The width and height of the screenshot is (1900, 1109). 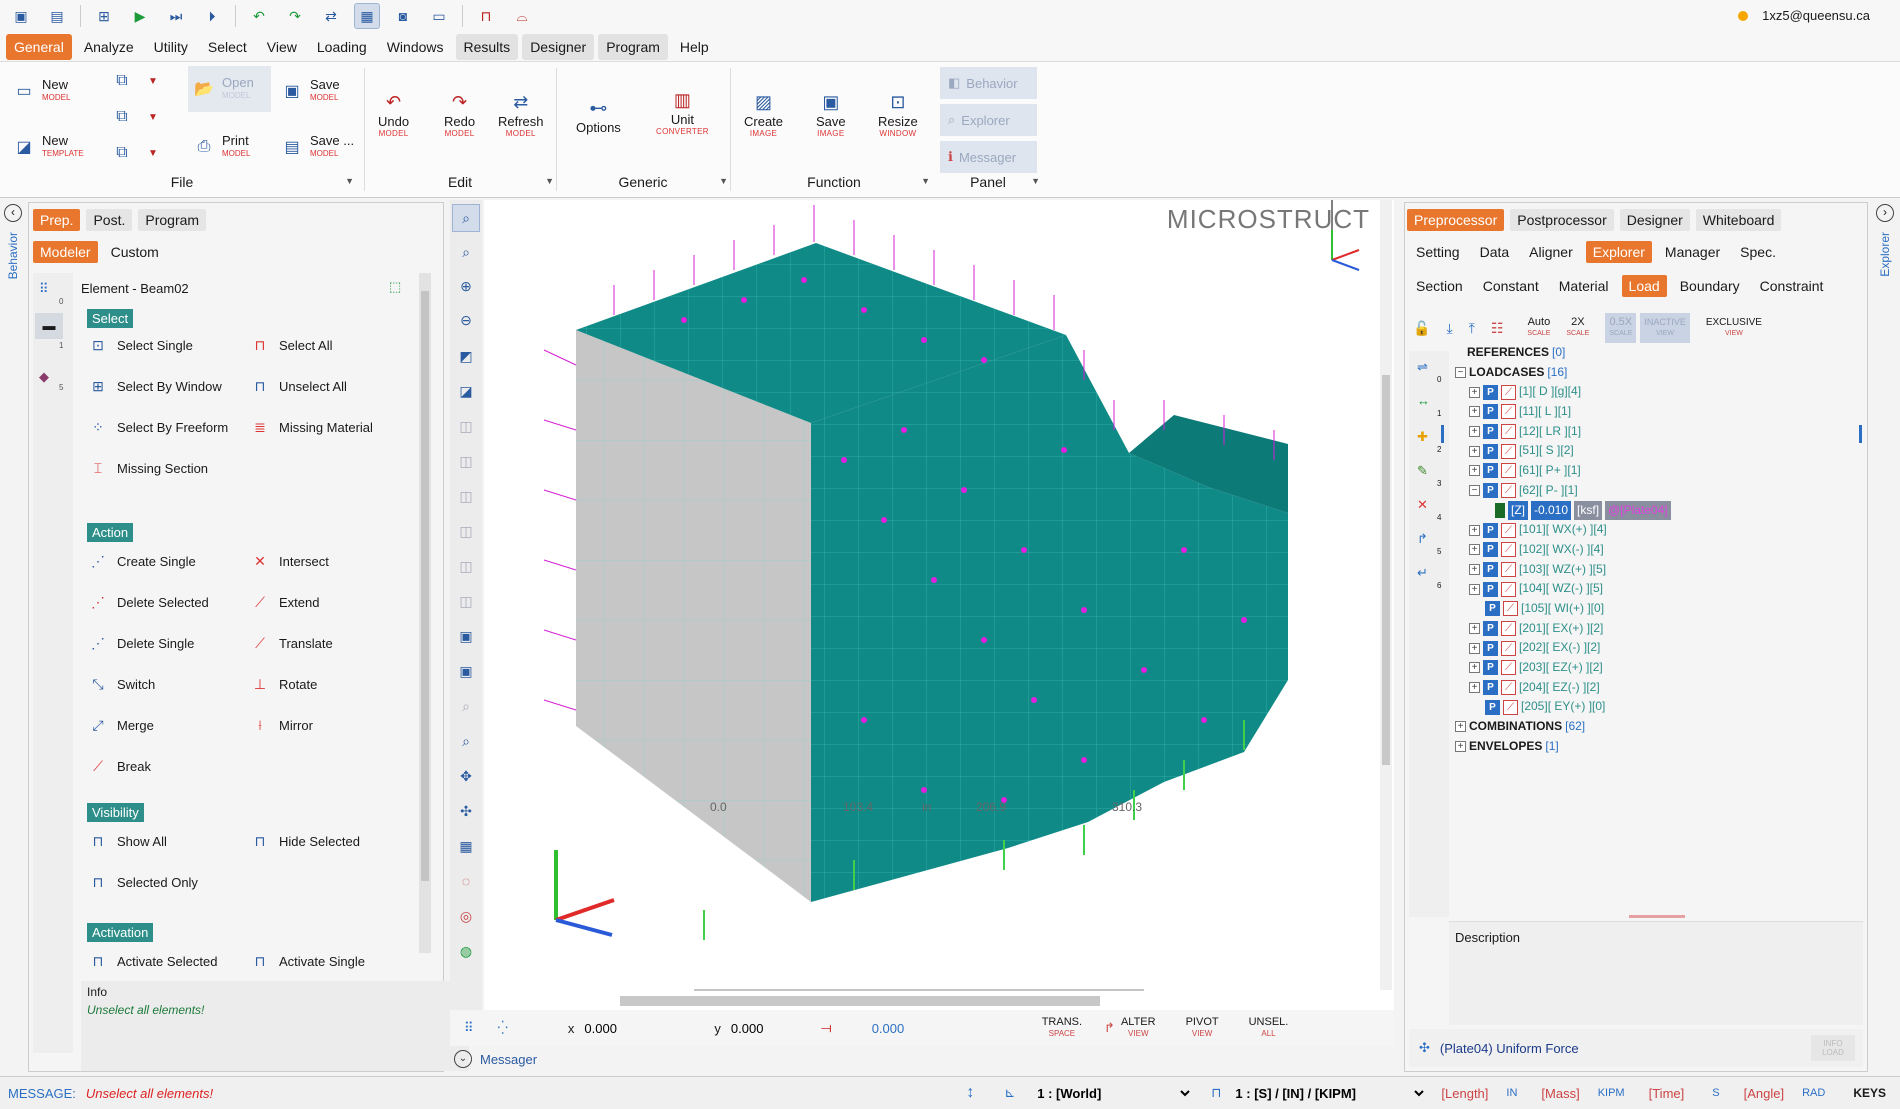 What do you see at coordinates (1329, 1093) in the screenshot?
I see `units-select: 1 : [S] / [IN] / [KIPM]` at bounding box center [1329, 1093].